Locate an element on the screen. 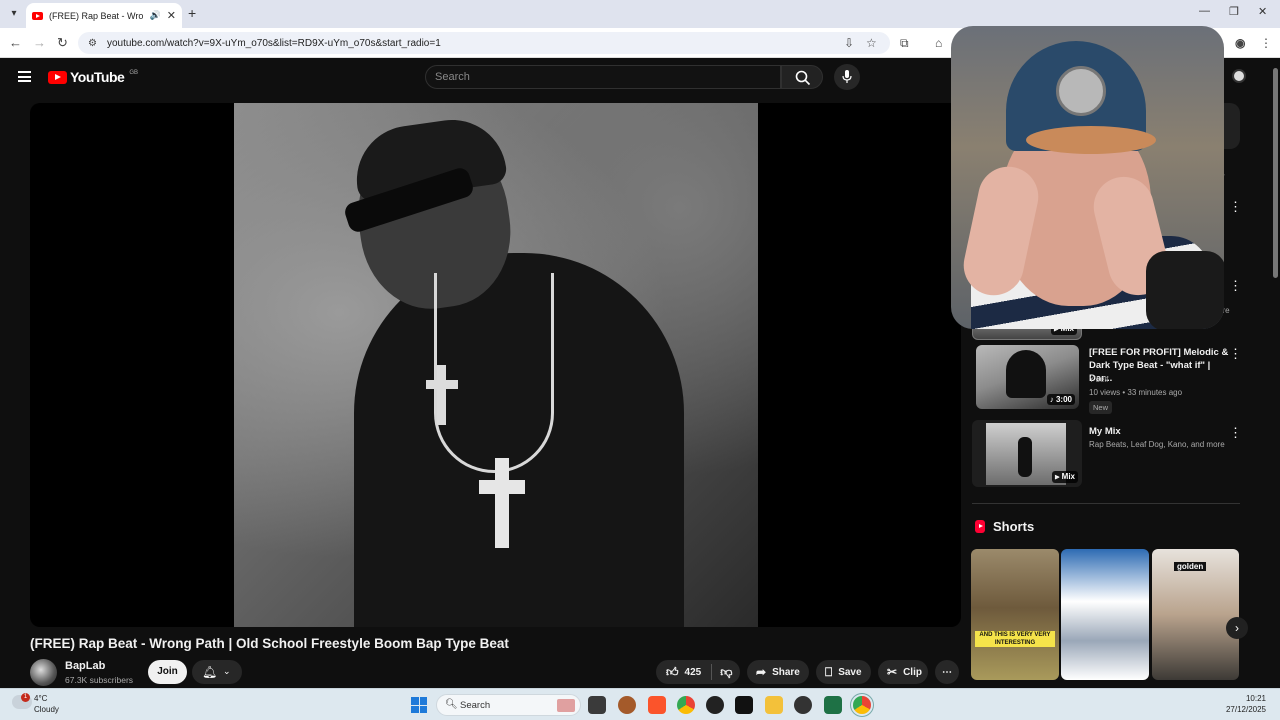 The image size is (1280, 720). youtube-header: YouTube GB Search is located at coordinates (480, 78).